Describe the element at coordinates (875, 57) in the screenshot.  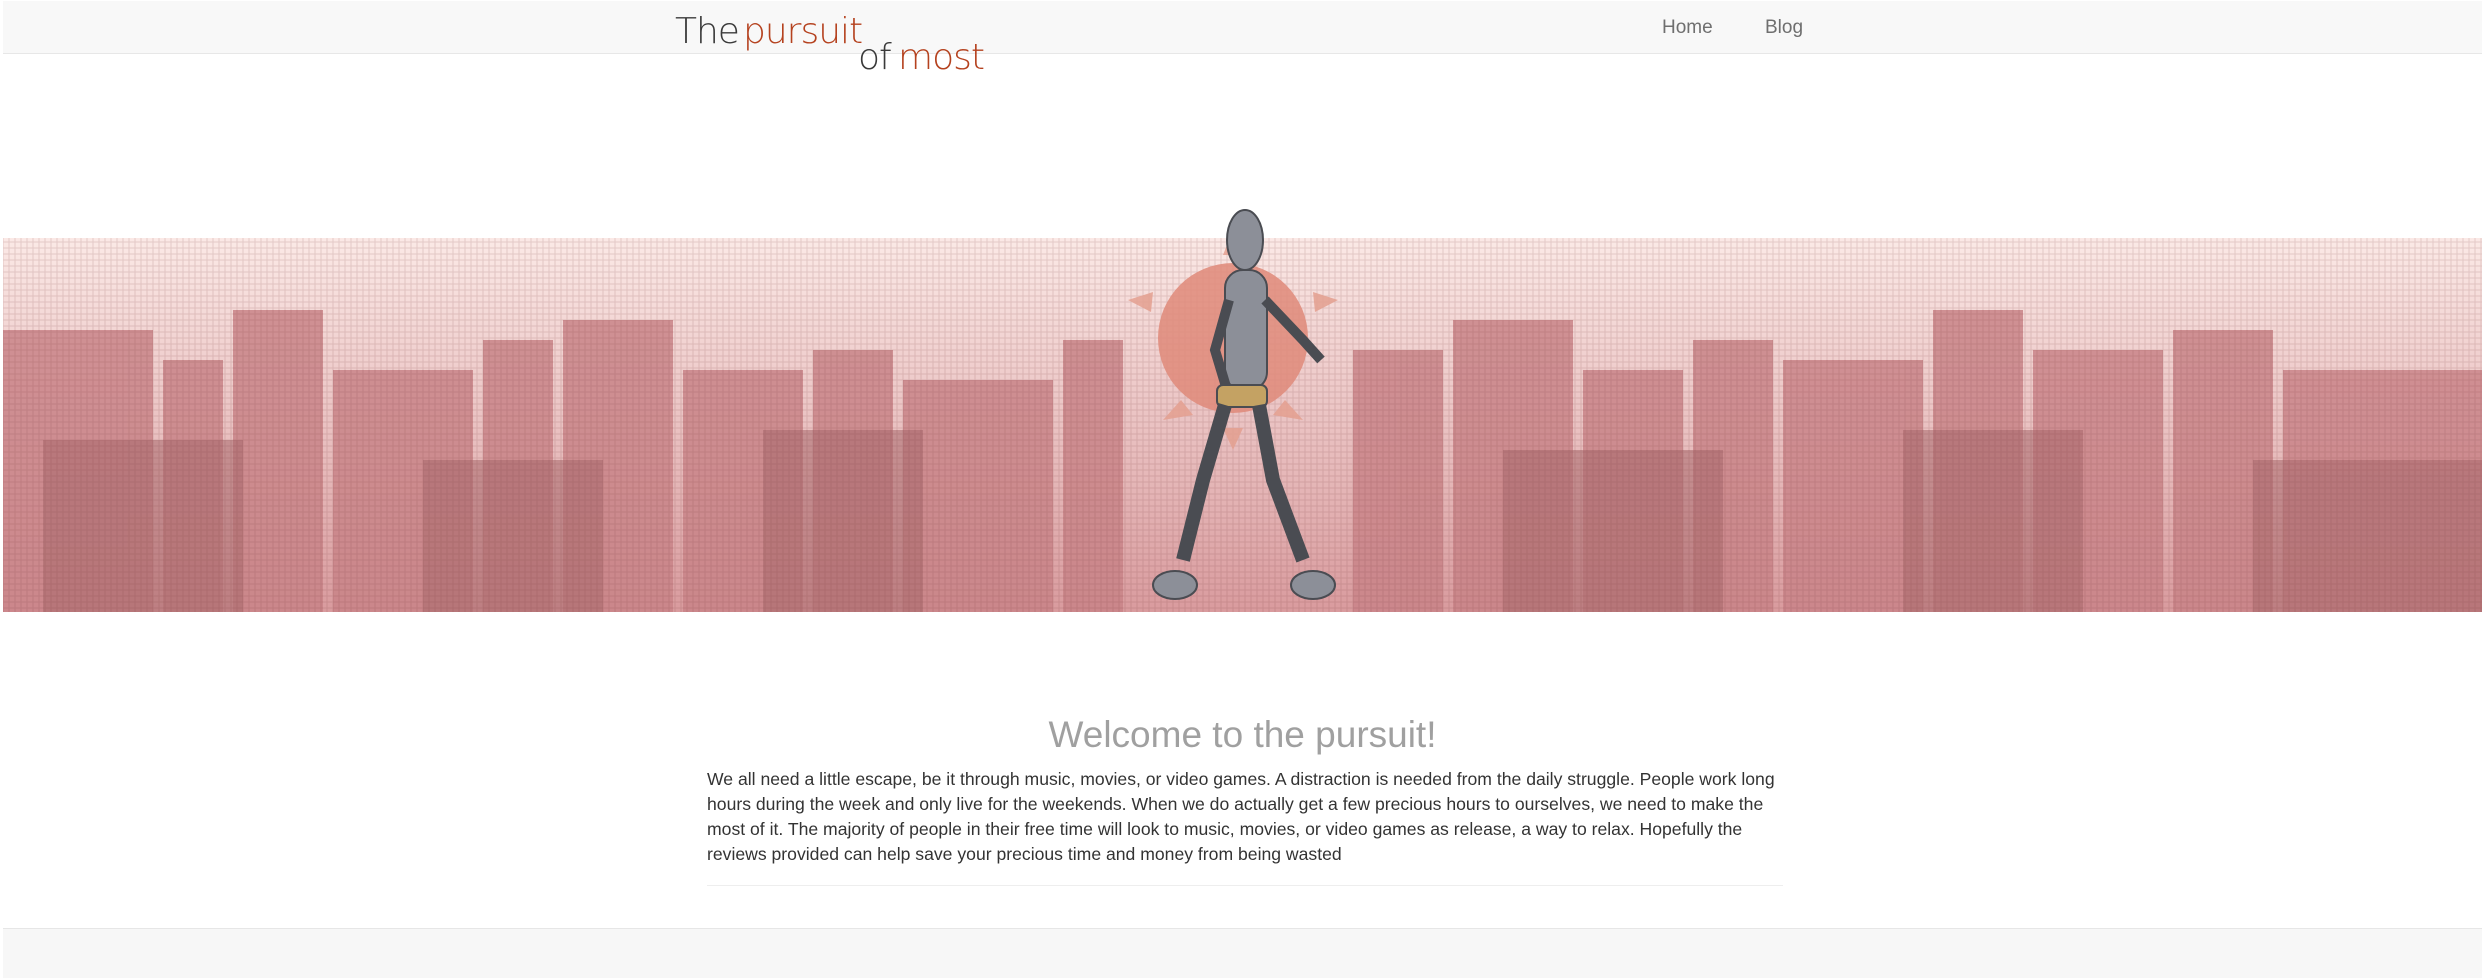
I see `brand-word-of: of` at that location.